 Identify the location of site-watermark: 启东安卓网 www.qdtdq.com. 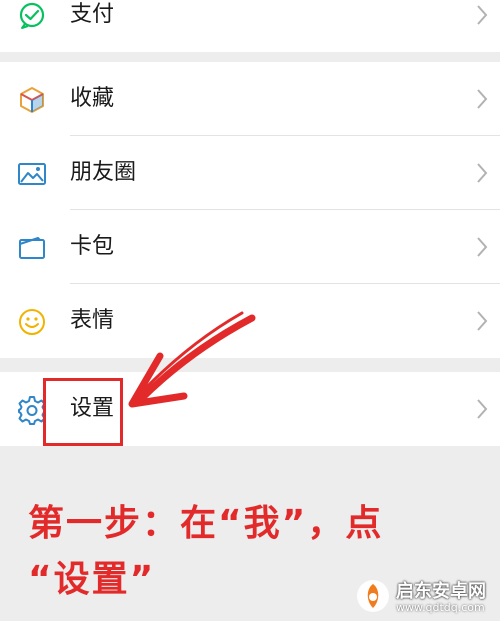
(426, 597).